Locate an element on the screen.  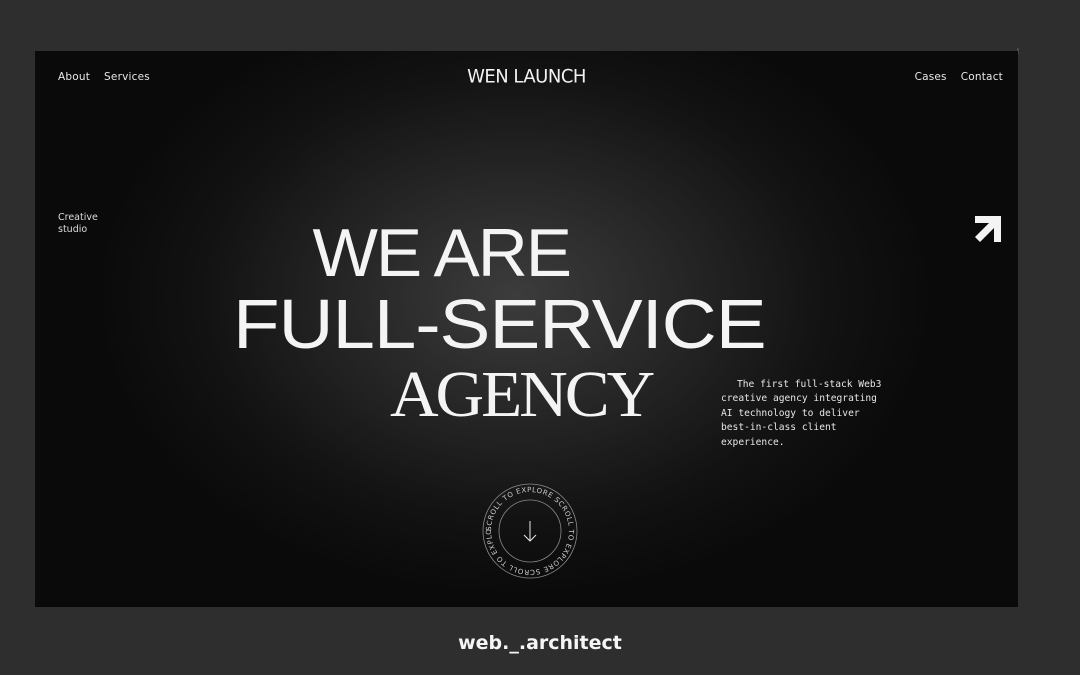
studio-tagline: Creative studio is located at coordinates (78, 223).